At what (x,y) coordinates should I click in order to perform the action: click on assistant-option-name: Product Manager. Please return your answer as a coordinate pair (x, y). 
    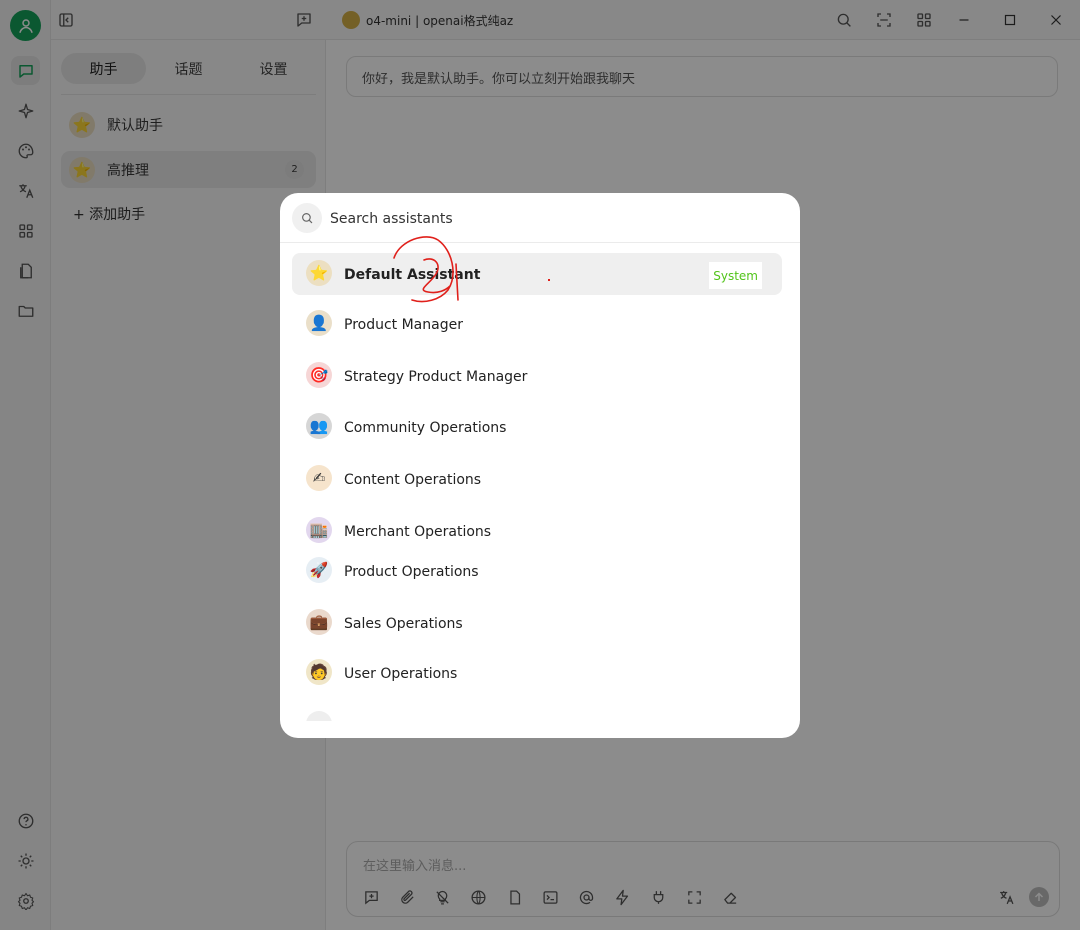
    Looking at the image, I should click on (403, 325).